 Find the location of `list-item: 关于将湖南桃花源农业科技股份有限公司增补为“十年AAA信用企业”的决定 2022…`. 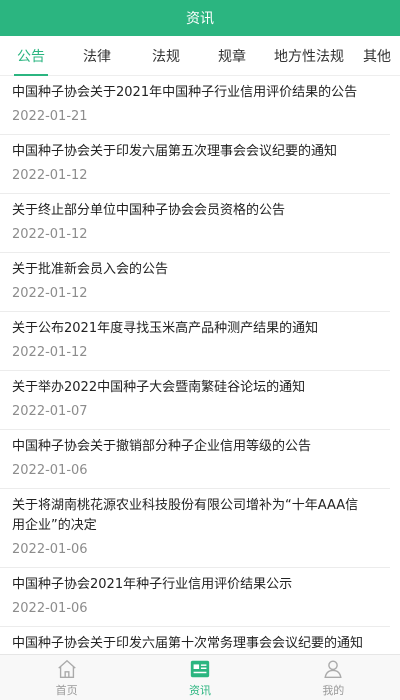

list-item: 关于将湖南桃花源农业科技股份有限公司增补为“十年AAA信用企业”的决定 2022… is located at coordinates (195, 528).